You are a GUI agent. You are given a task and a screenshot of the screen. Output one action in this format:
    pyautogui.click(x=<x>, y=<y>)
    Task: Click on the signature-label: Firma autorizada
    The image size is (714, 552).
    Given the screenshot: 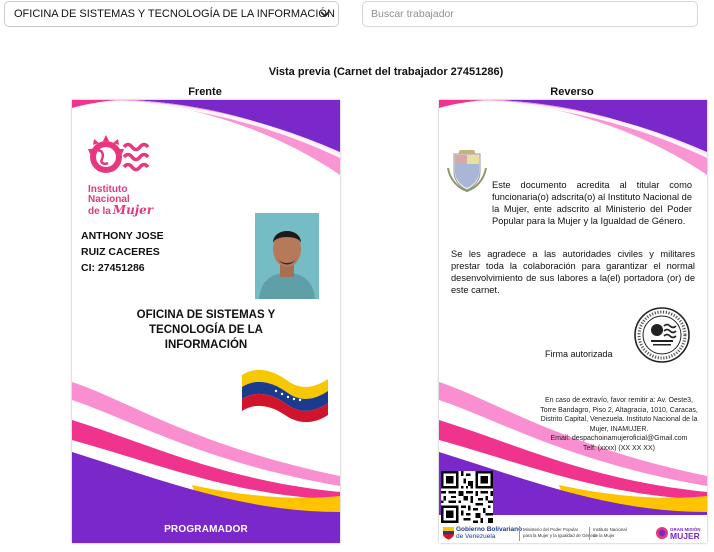 What is the action you would take?
    pyautogui.click(x=579, y=354)
    